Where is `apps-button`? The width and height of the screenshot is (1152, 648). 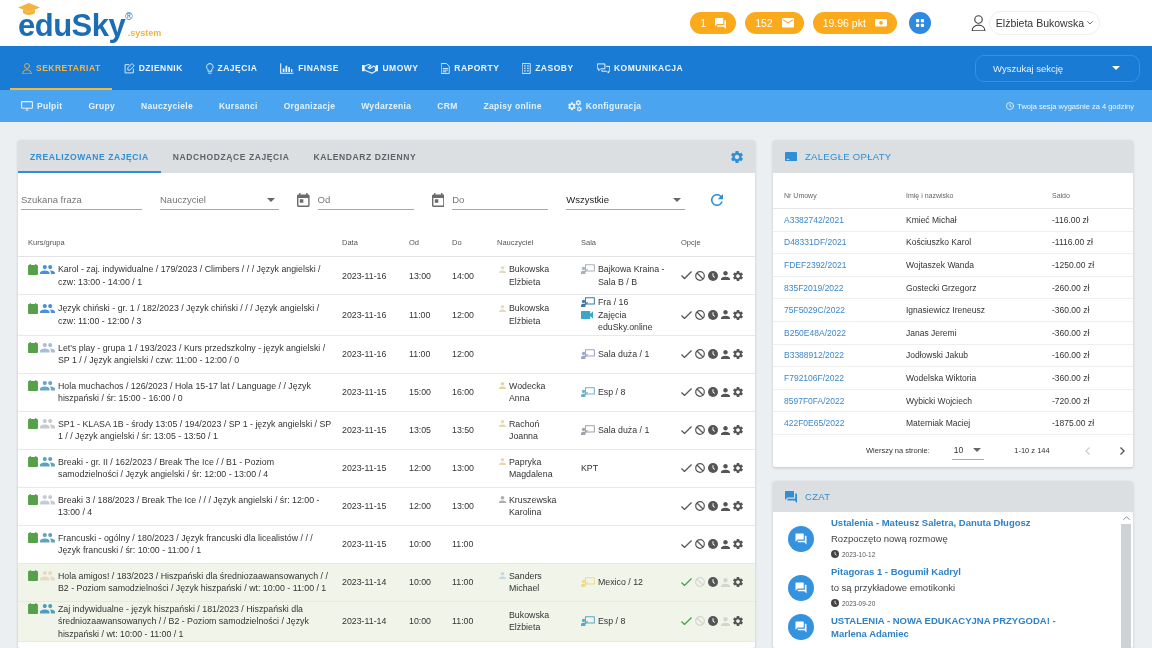
apps-button is located at coordinates (919, 23).